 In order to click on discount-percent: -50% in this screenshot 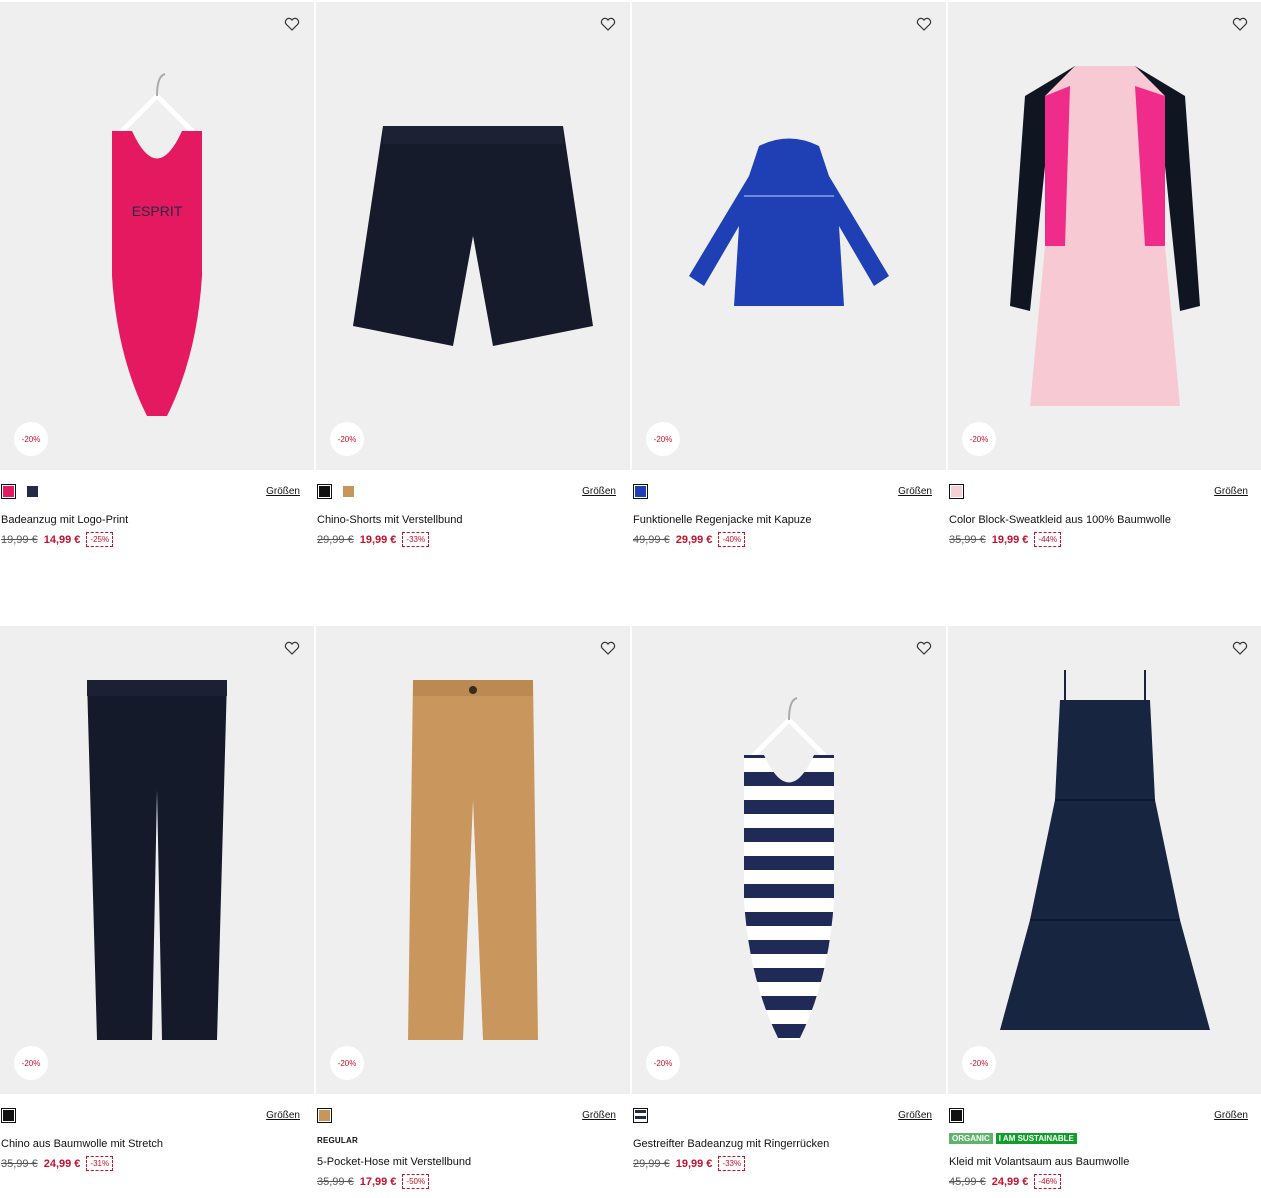, I will do `click(416, 1181)`.